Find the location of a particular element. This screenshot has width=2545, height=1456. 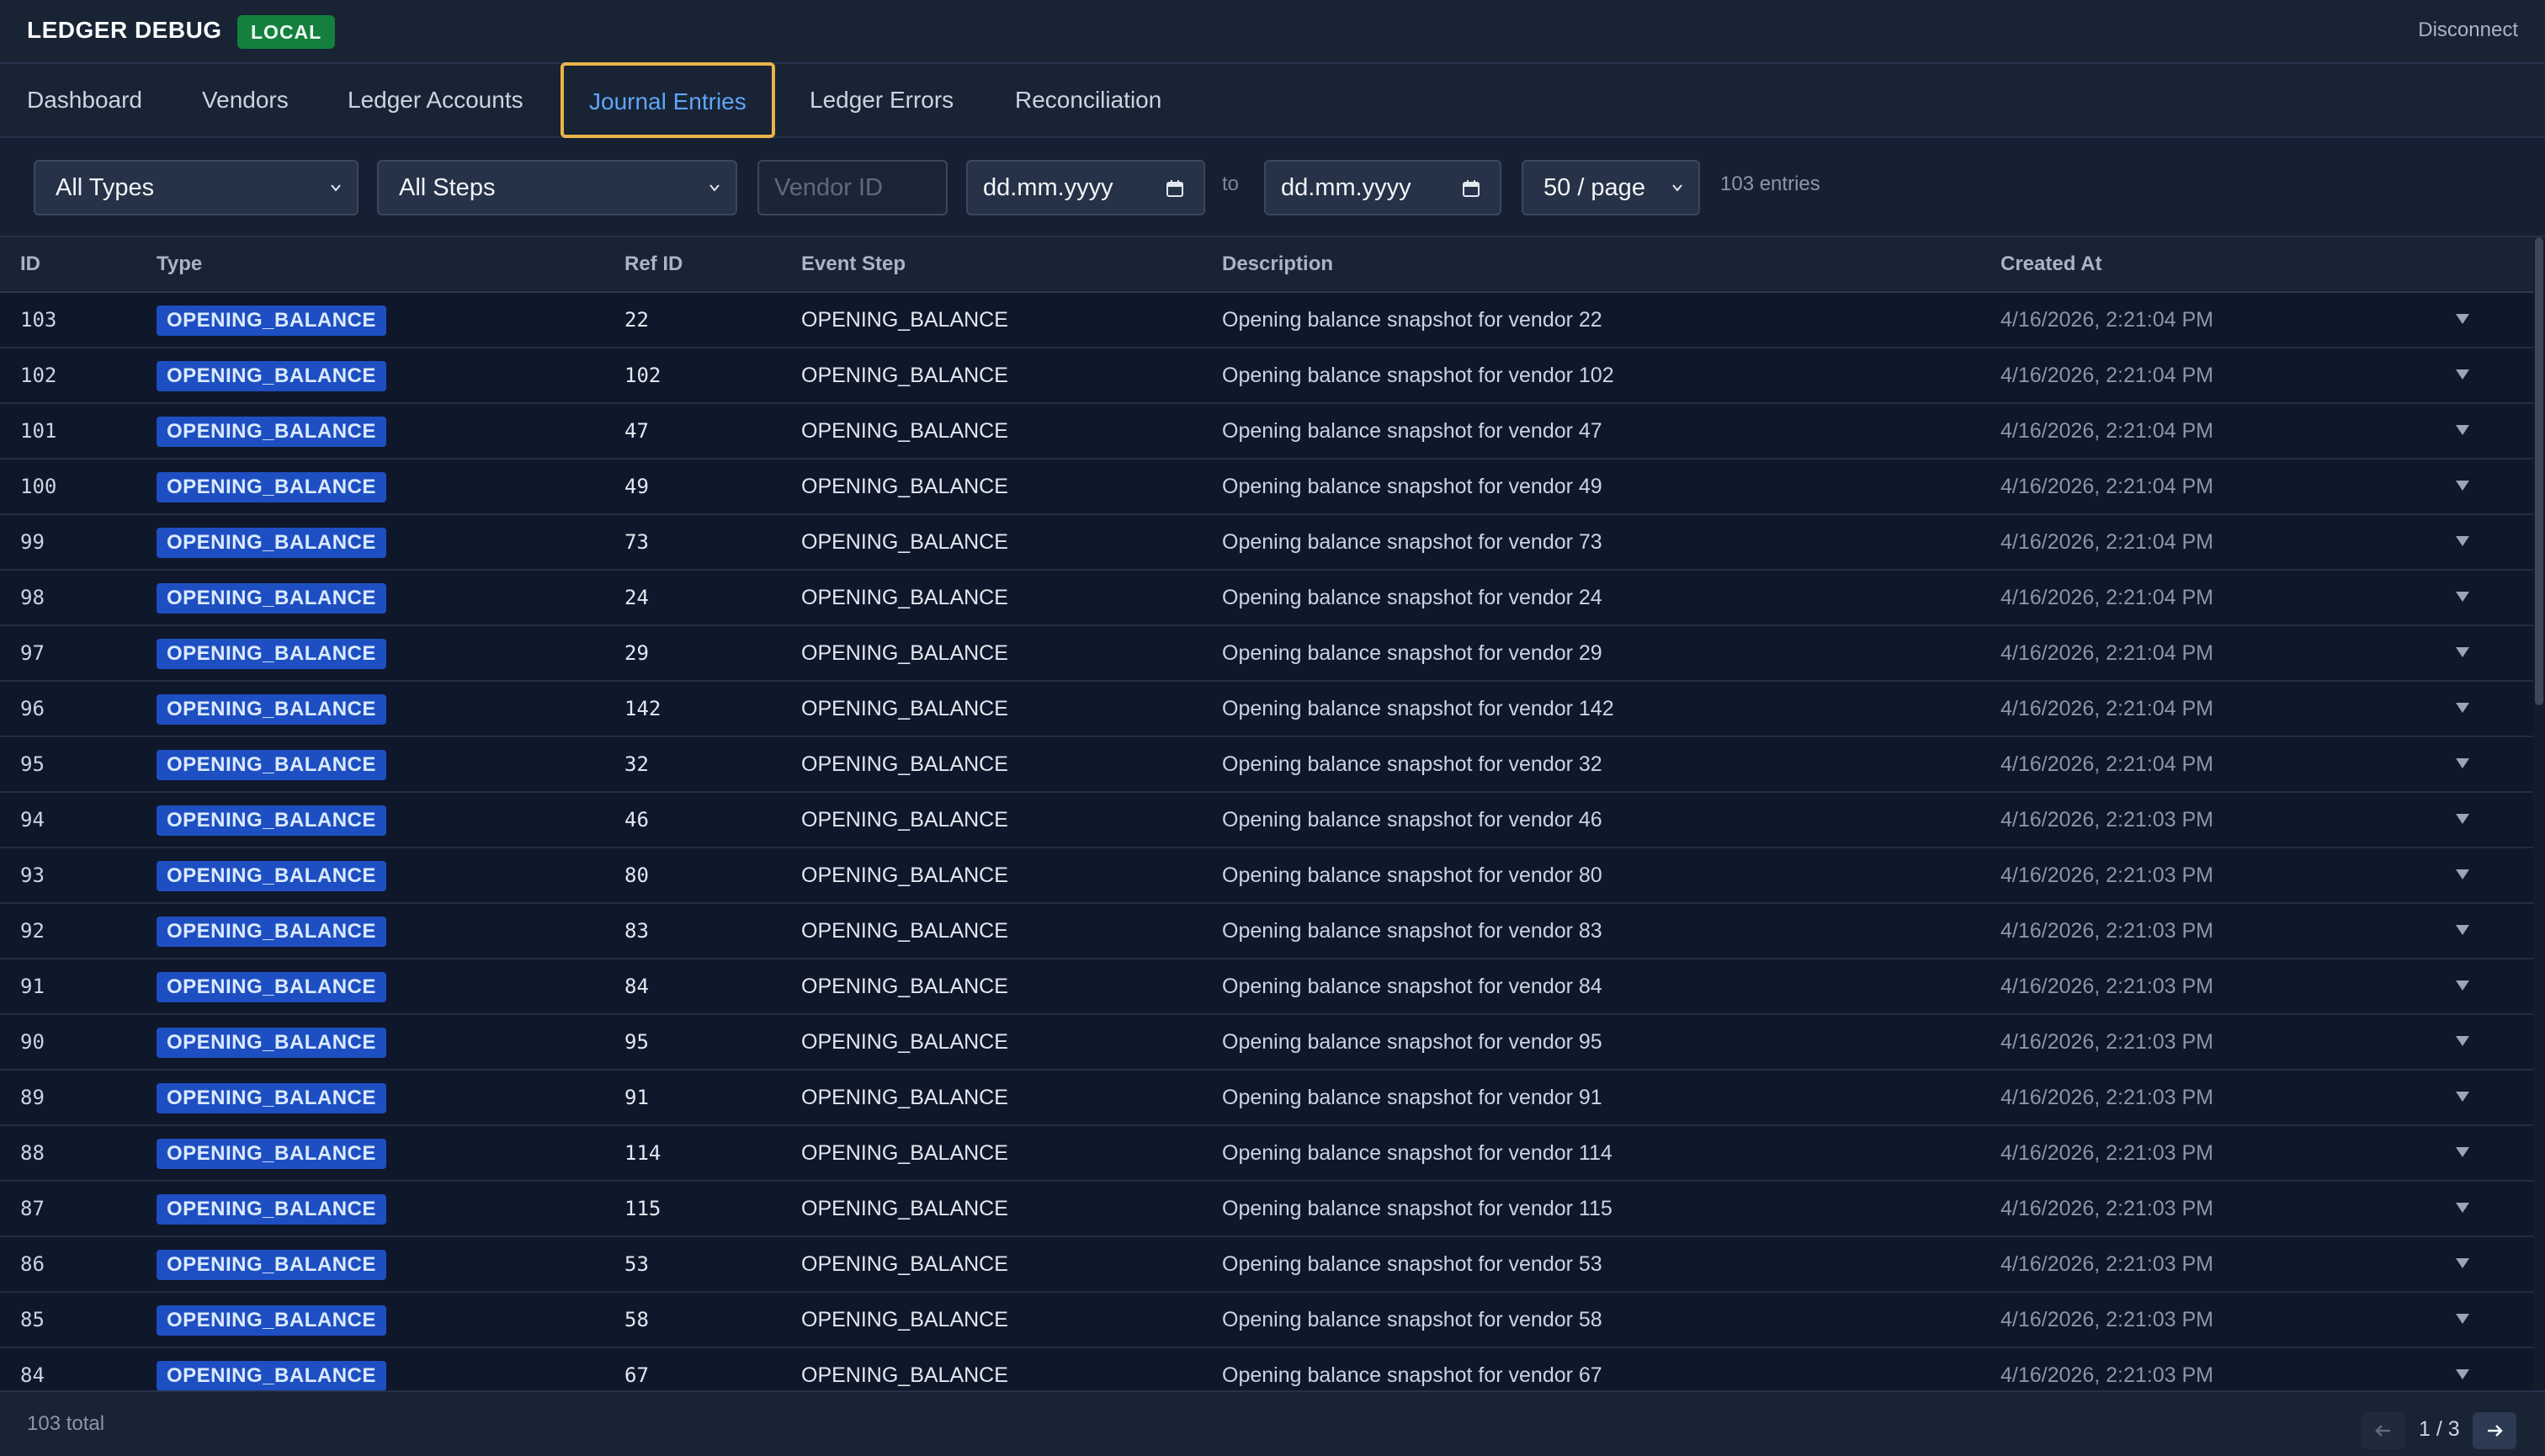

row-description: Opening balance snapshot for vendor 22 is located at coordinates (1412, 320).